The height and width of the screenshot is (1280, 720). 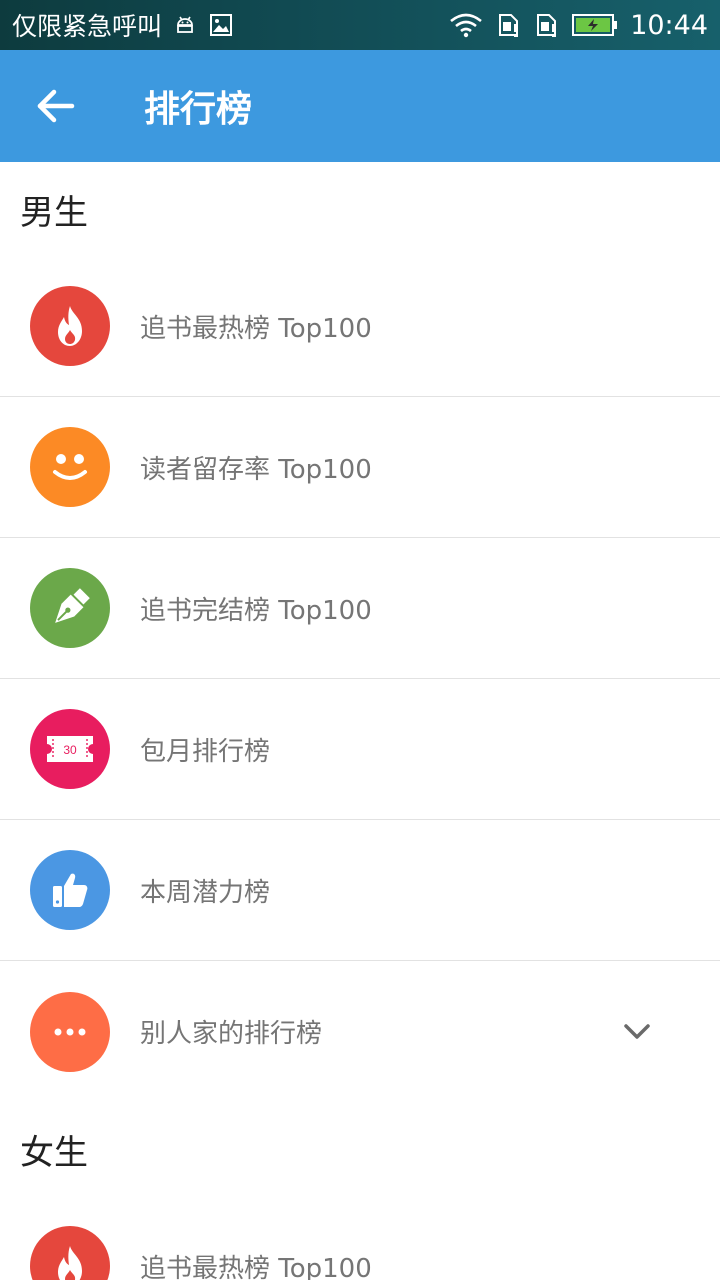 I want to click on ticket-text: 30, so click(x=70, y=750).